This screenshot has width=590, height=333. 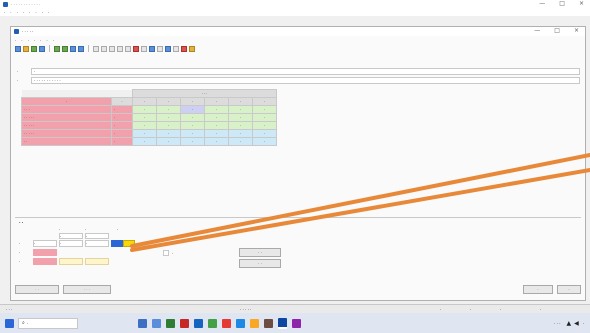 I want to click on taskbar: ⌕ · · · · ▲ ◀ ·, so click(x=295, y=323).